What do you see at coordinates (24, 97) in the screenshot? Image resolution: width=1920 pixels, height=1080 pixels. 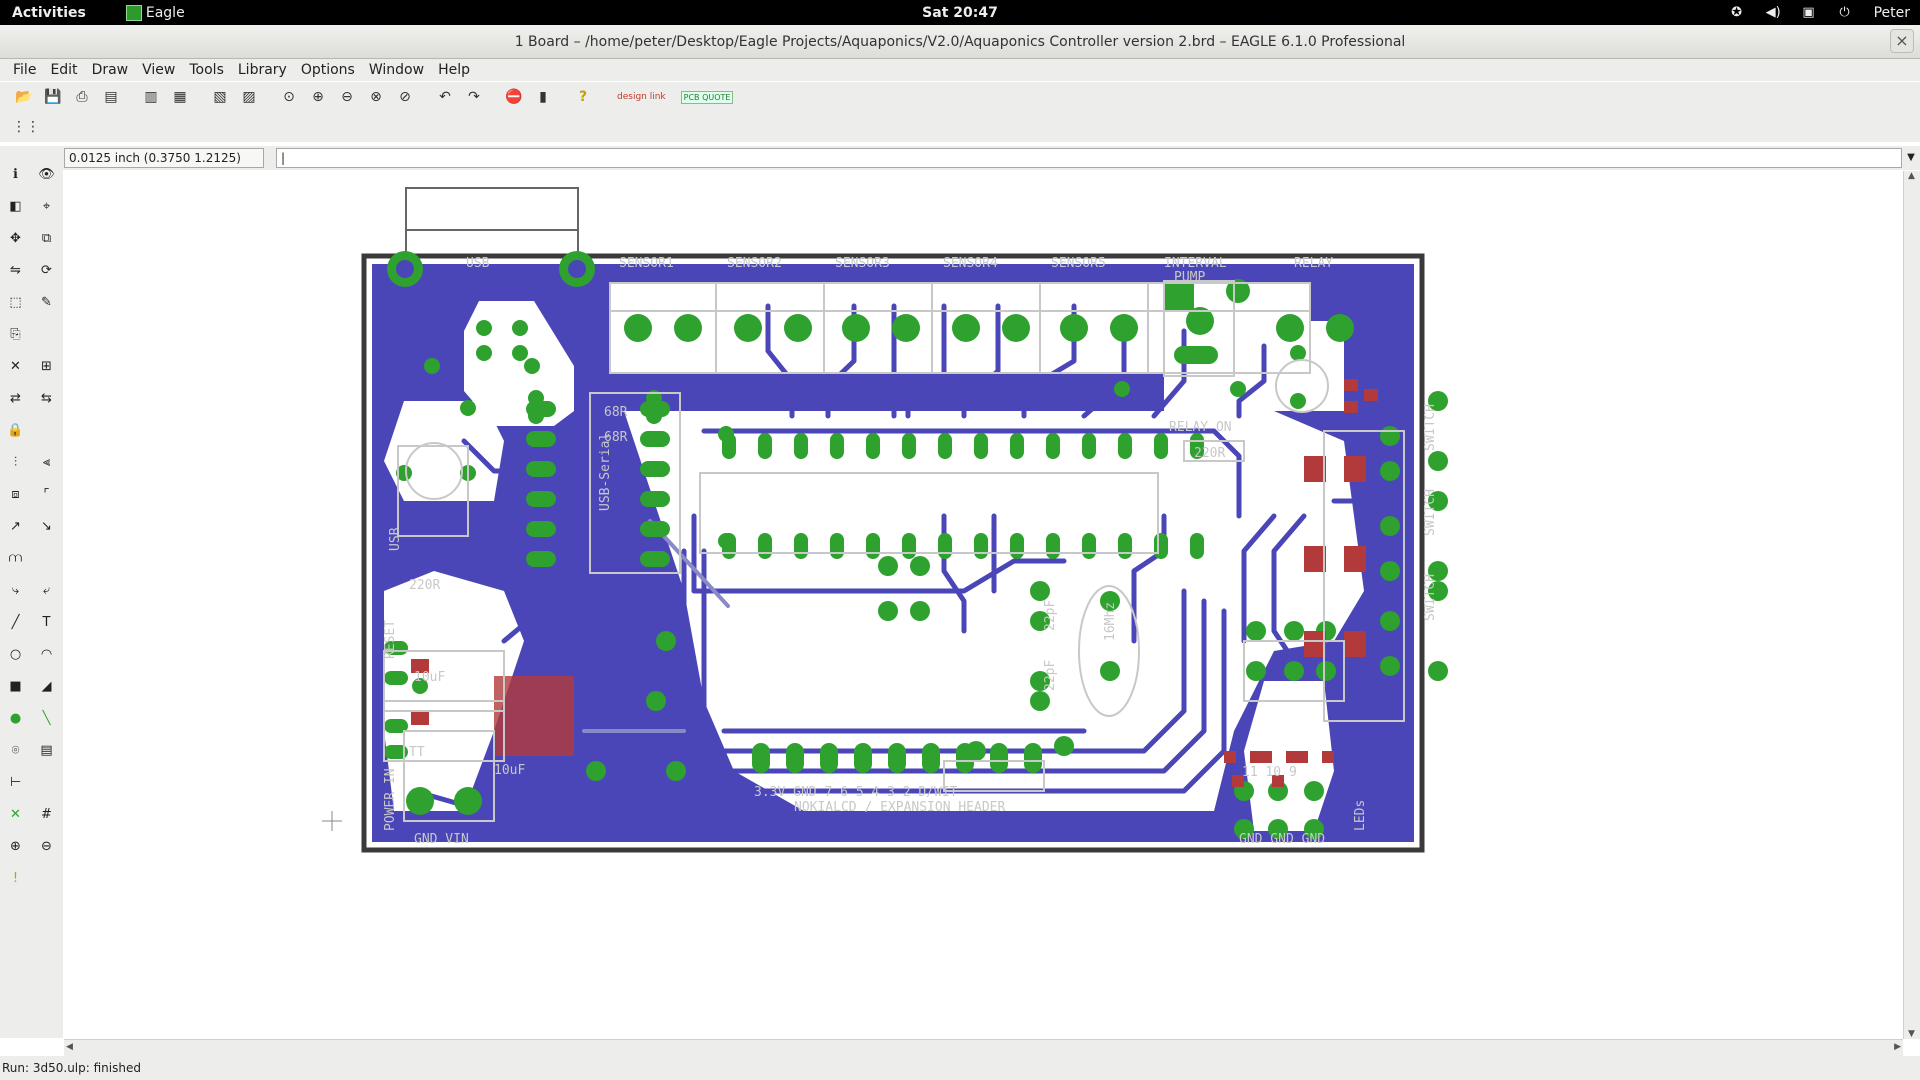 I see `open-icon: 📂` at bounding box center [24, 97].